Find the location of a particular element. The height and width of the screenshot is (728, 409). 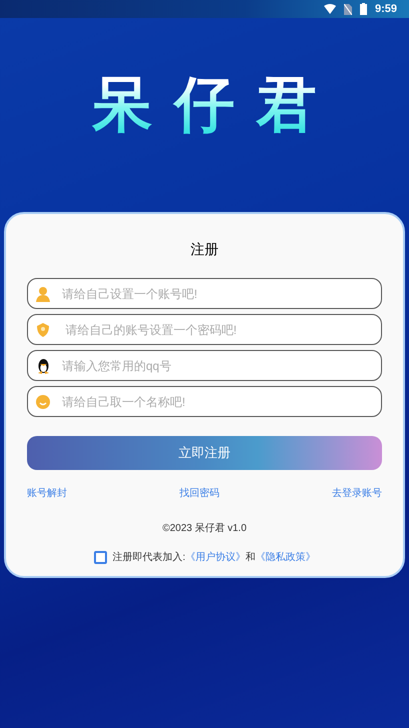

privacy-link: 《隐私政策》 is located at coordinates (285, 557).